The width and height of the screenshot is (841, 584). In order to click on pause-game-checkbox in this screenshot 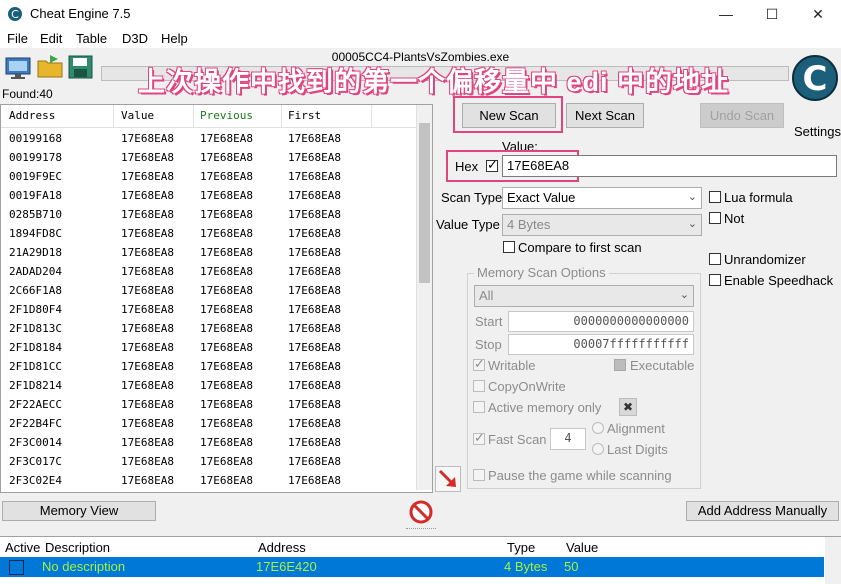, I will do `click(479, 475)`.